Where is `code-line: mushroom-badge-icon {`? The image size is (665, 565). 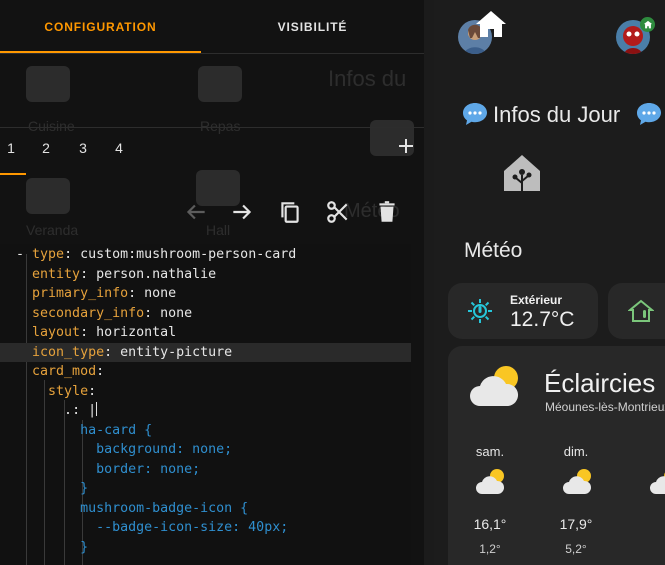 code-line: mushroom-badge-icon { is located at coordinates (164, 508).